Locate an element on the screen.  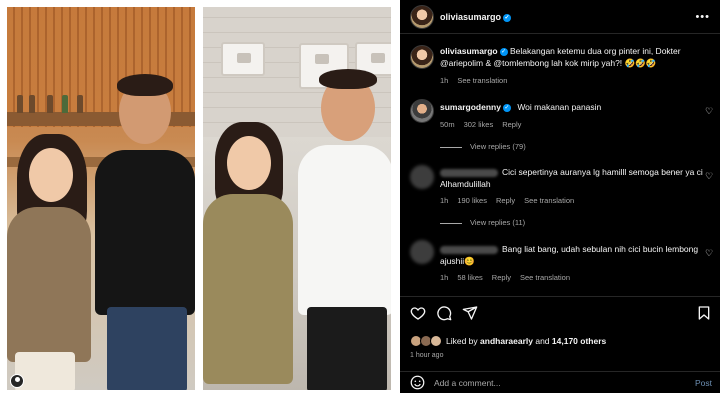
comment-username: sumargodenny is located at coordinates (470, 107).